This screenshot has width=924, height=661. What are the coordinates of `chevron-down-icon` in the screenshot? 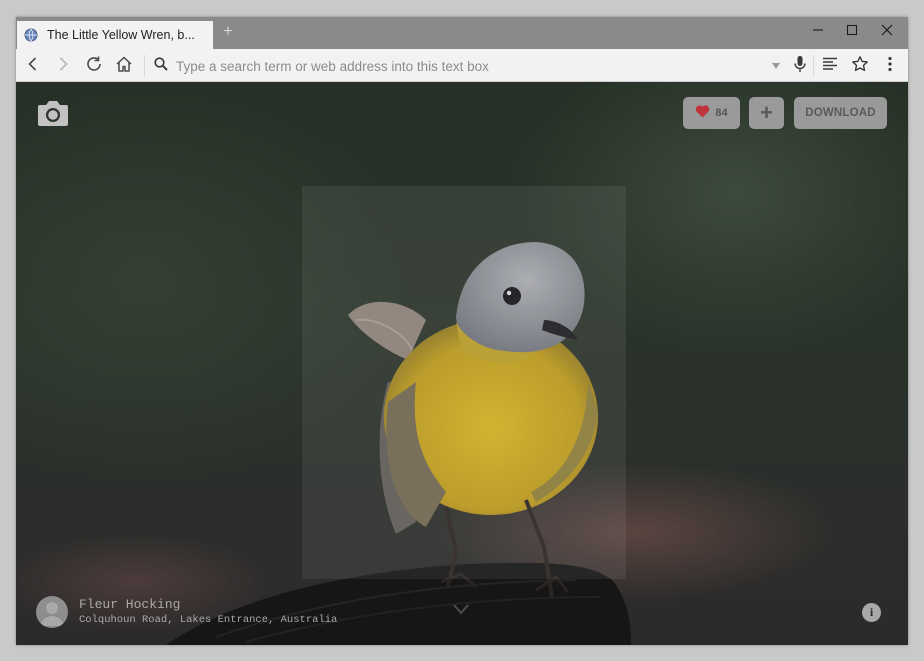 It's located at (461, 611).